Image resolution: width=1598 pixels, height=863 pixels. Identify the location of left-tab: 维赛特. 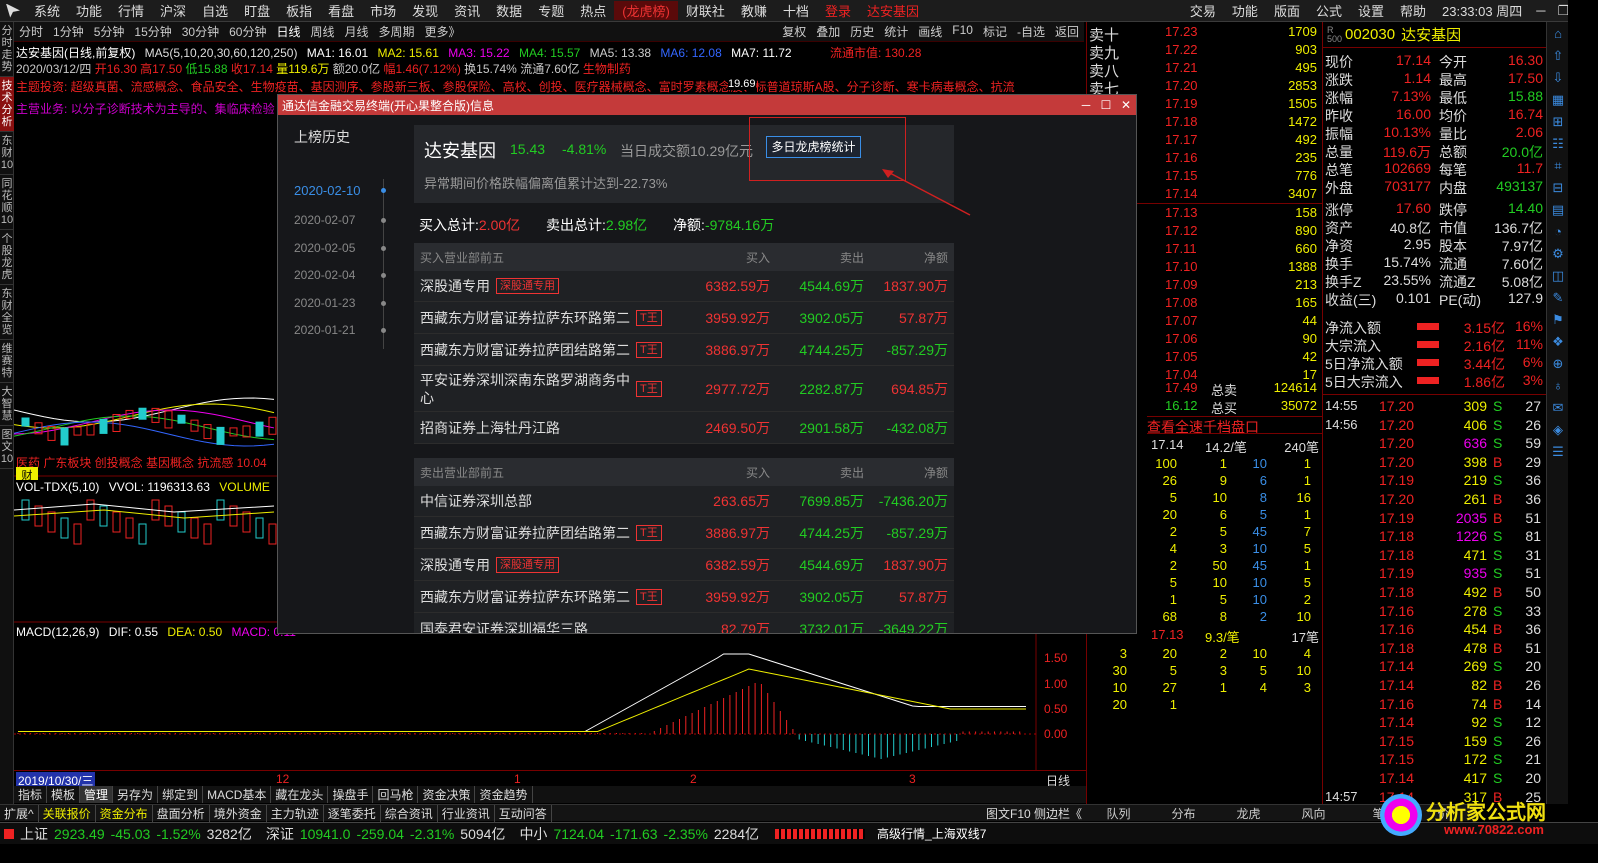
(7, 361).